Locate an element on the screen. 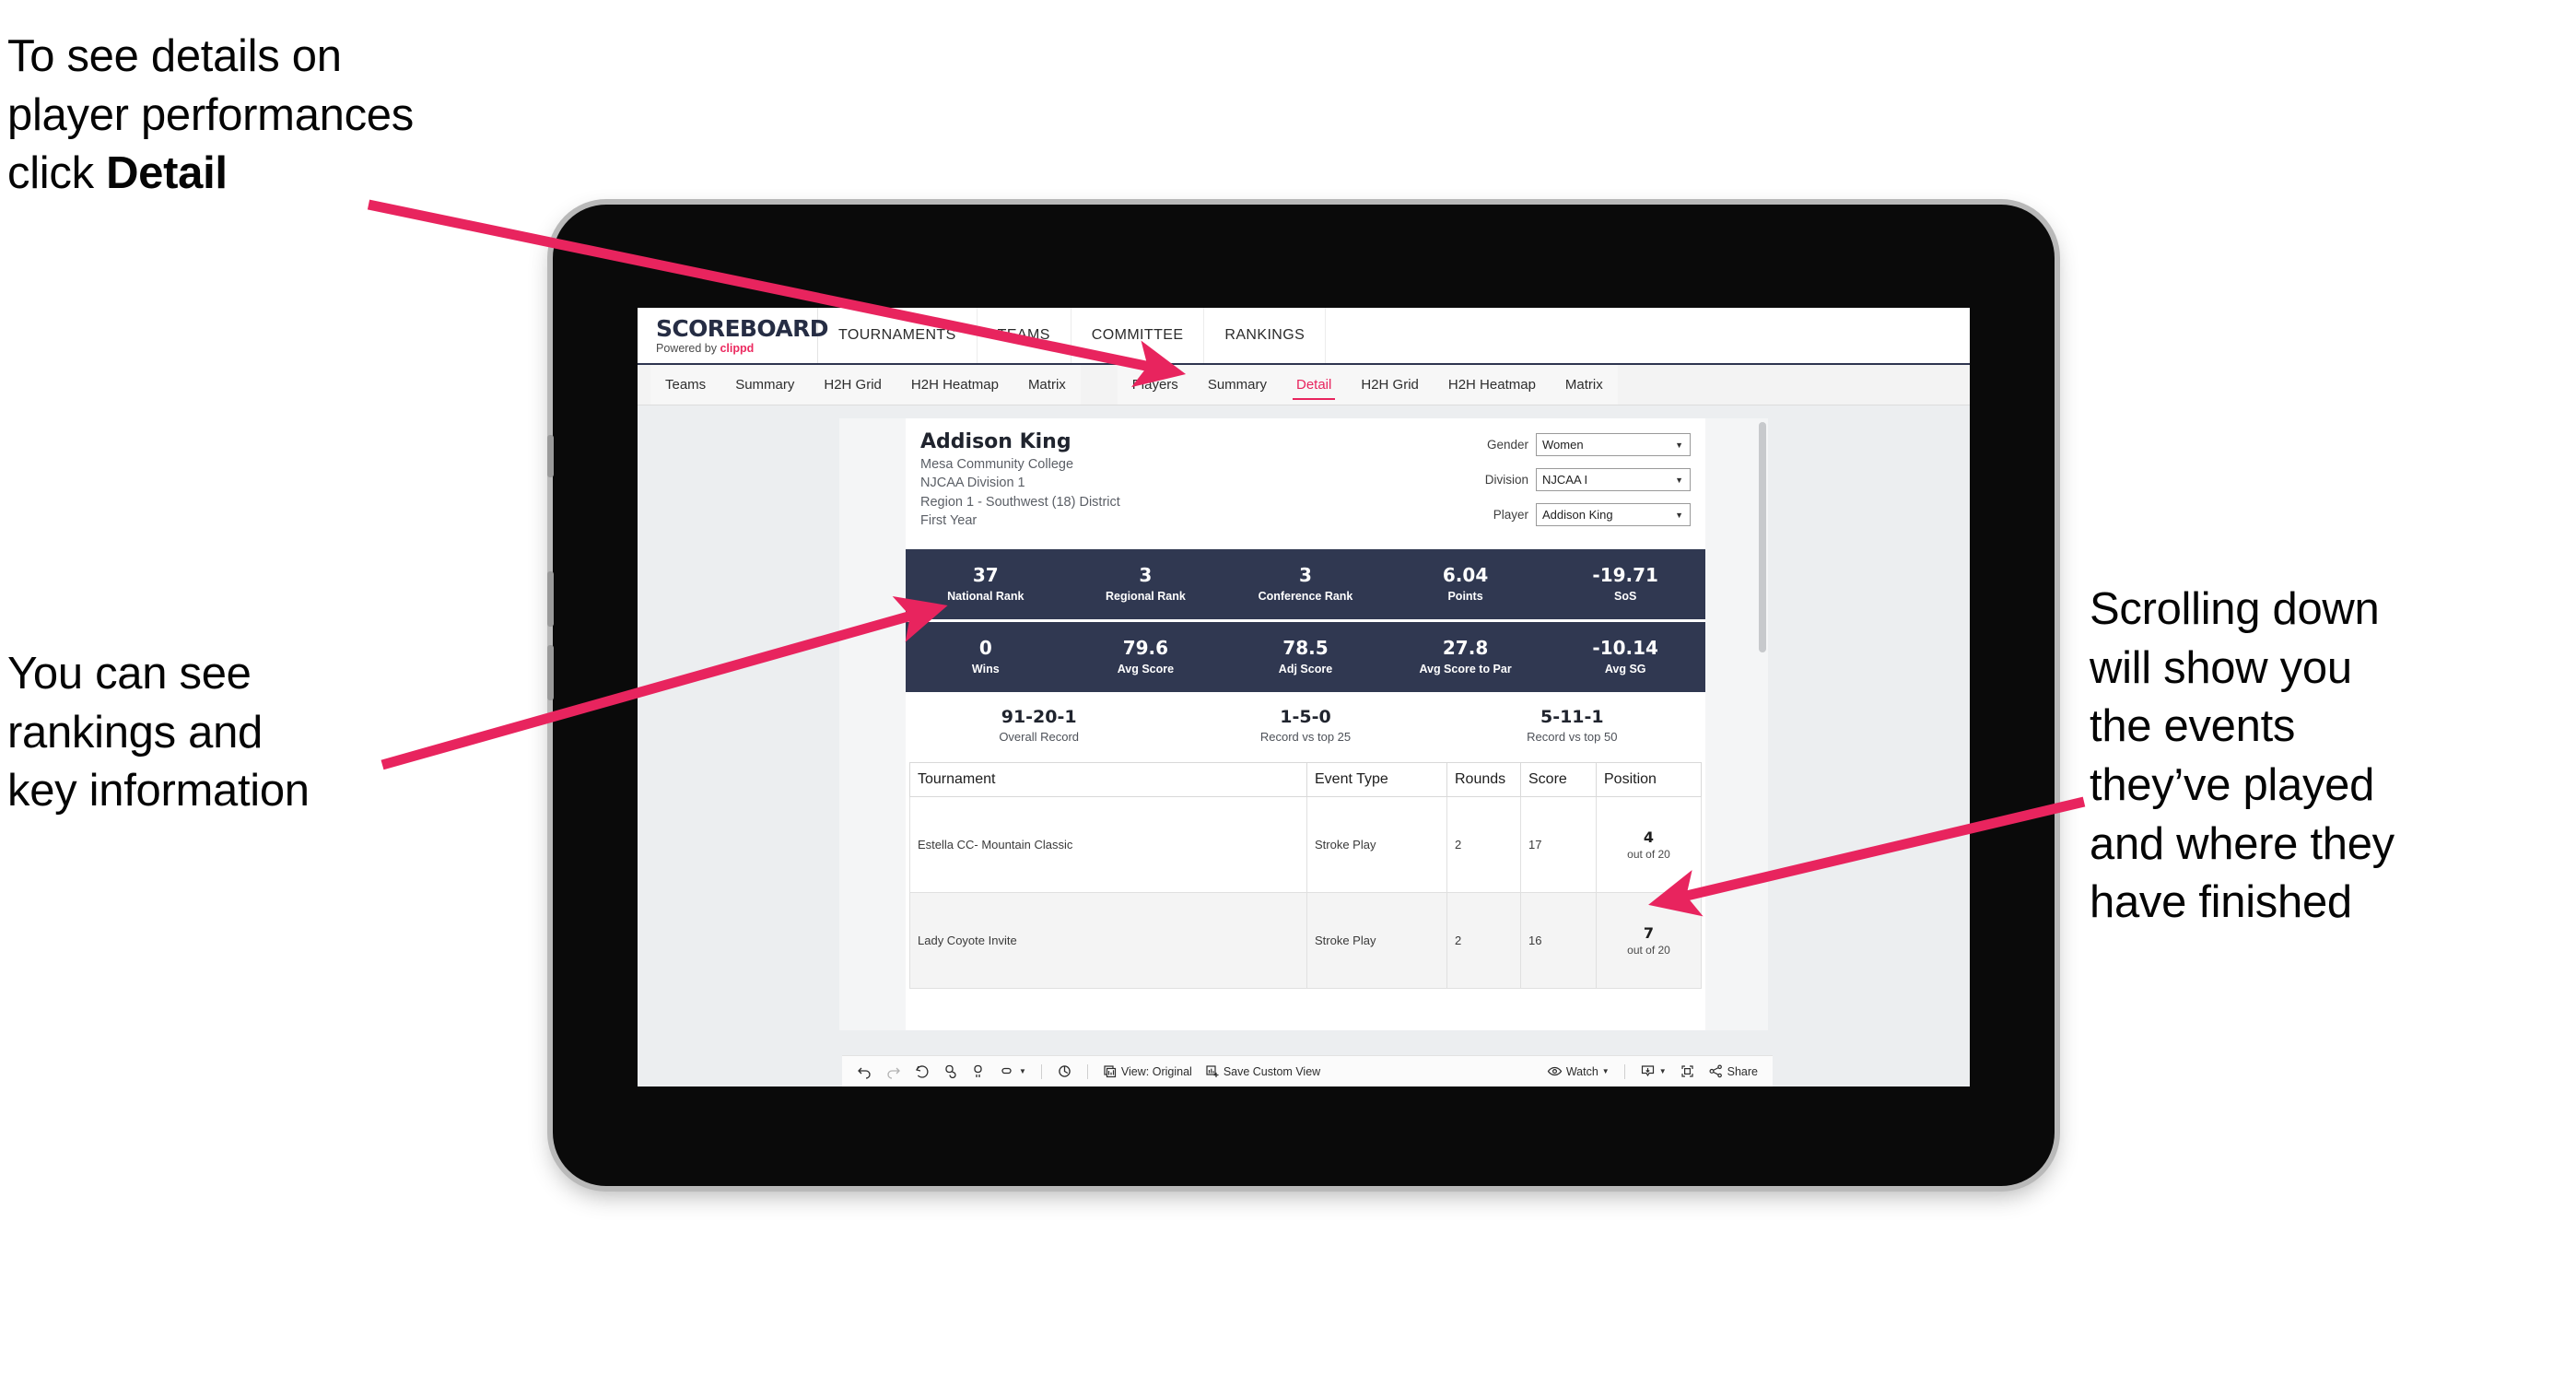 This screenshot has height=1386, width=2576. stat-value: 27.8 is located at coordinates (1465, 648).